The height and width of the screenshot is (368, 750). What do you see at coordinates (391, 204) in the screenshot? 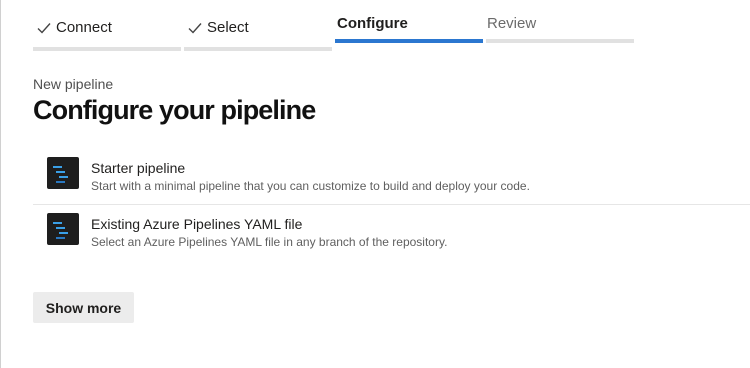
I see `option-divider` at bounding box center [391, 204].